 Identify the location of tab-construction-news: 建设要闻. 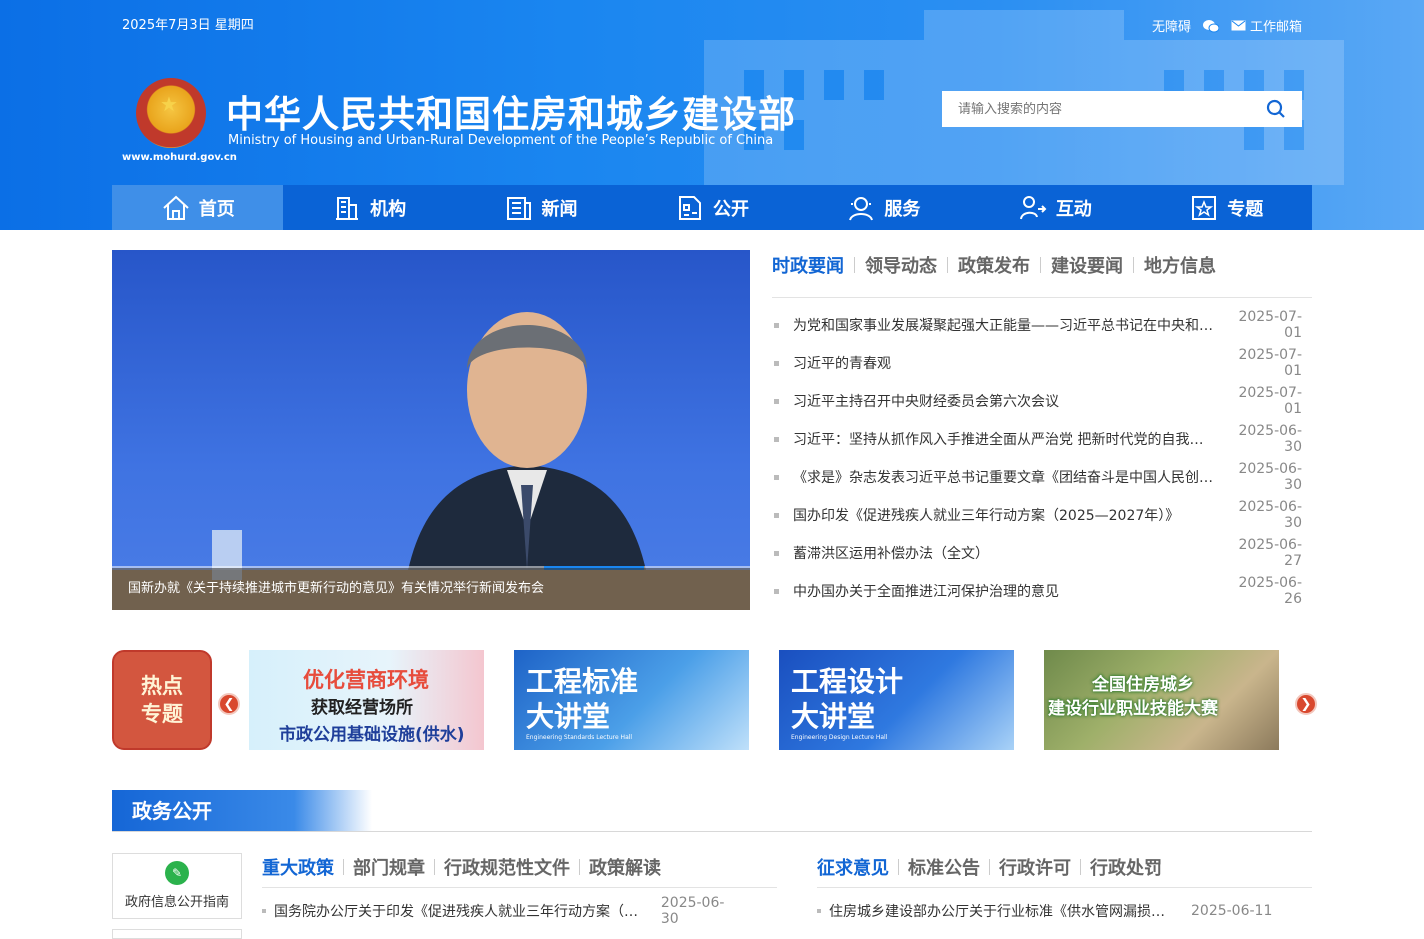
(1087, 265).